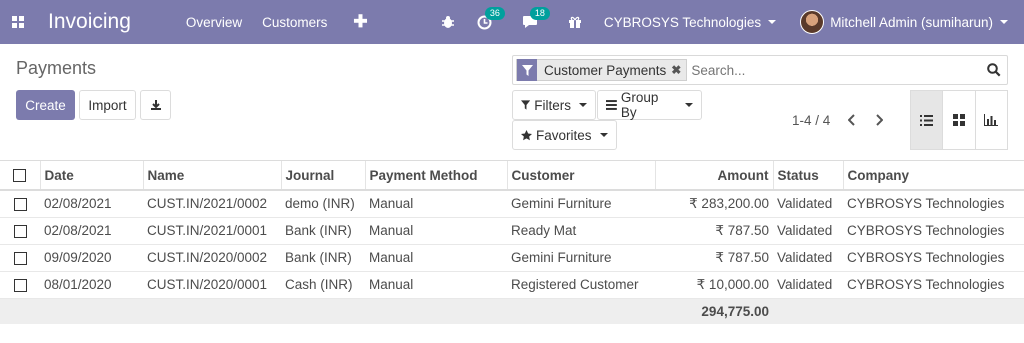  Describe the element at coordinates (92, 176) in the screenshot. I see `col-date: Date` at that location.